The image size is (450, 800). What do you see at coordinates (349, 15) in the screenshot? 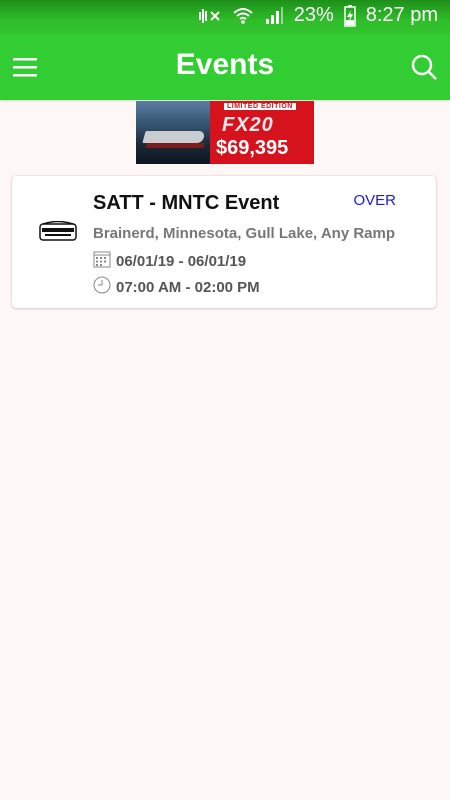
I see `battery-charging-icon` at bounding box center [349, 15].